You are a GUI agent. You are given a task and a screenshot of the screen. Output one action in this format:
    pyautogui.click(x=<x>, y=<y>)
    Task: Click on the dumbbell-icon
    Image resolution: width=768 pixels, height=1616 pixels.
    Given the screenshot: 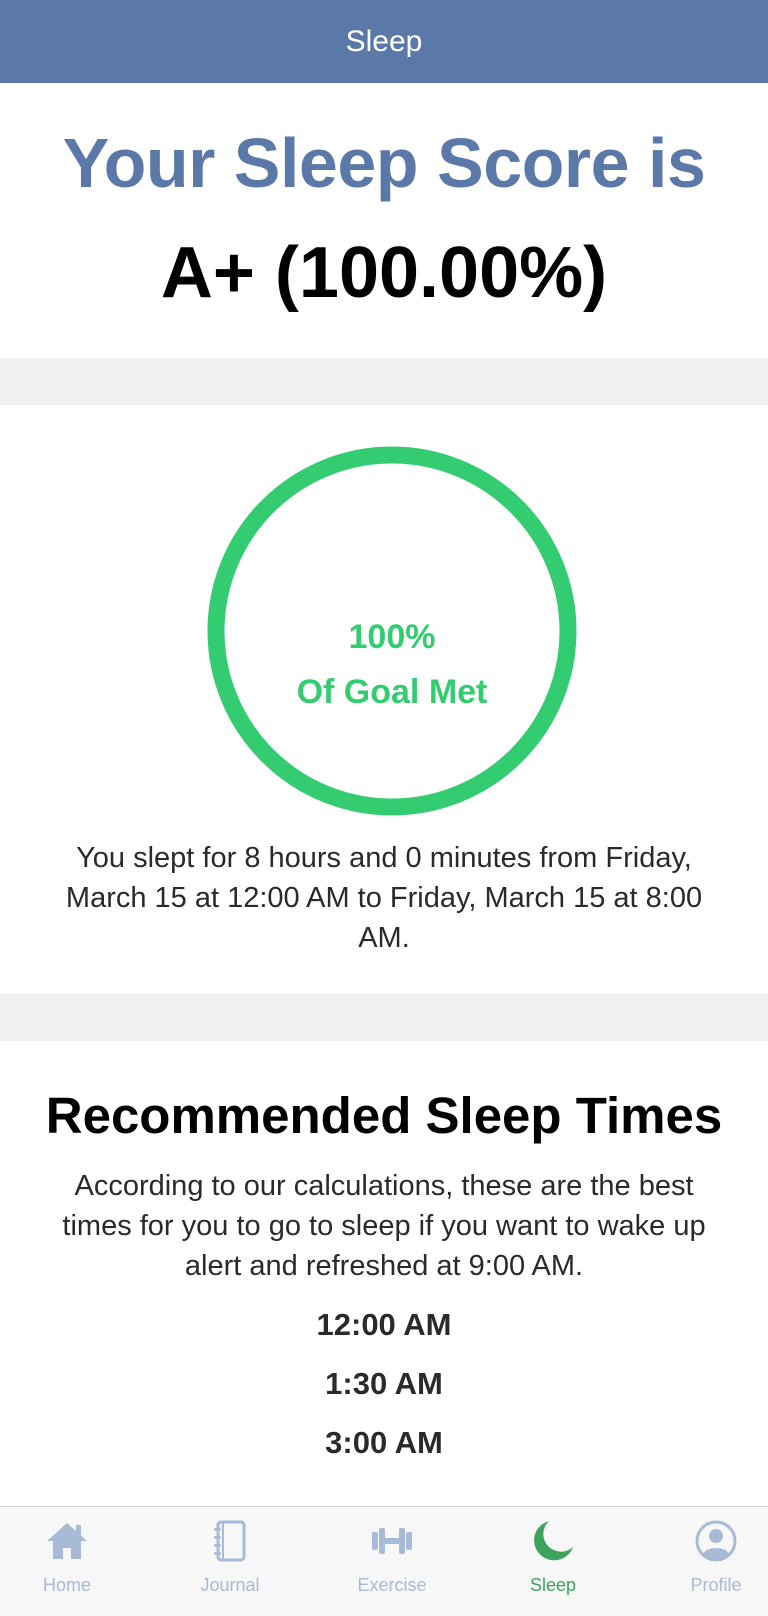 What is the action you would take?
    pyautogui.click(x=392, y=1541)
    